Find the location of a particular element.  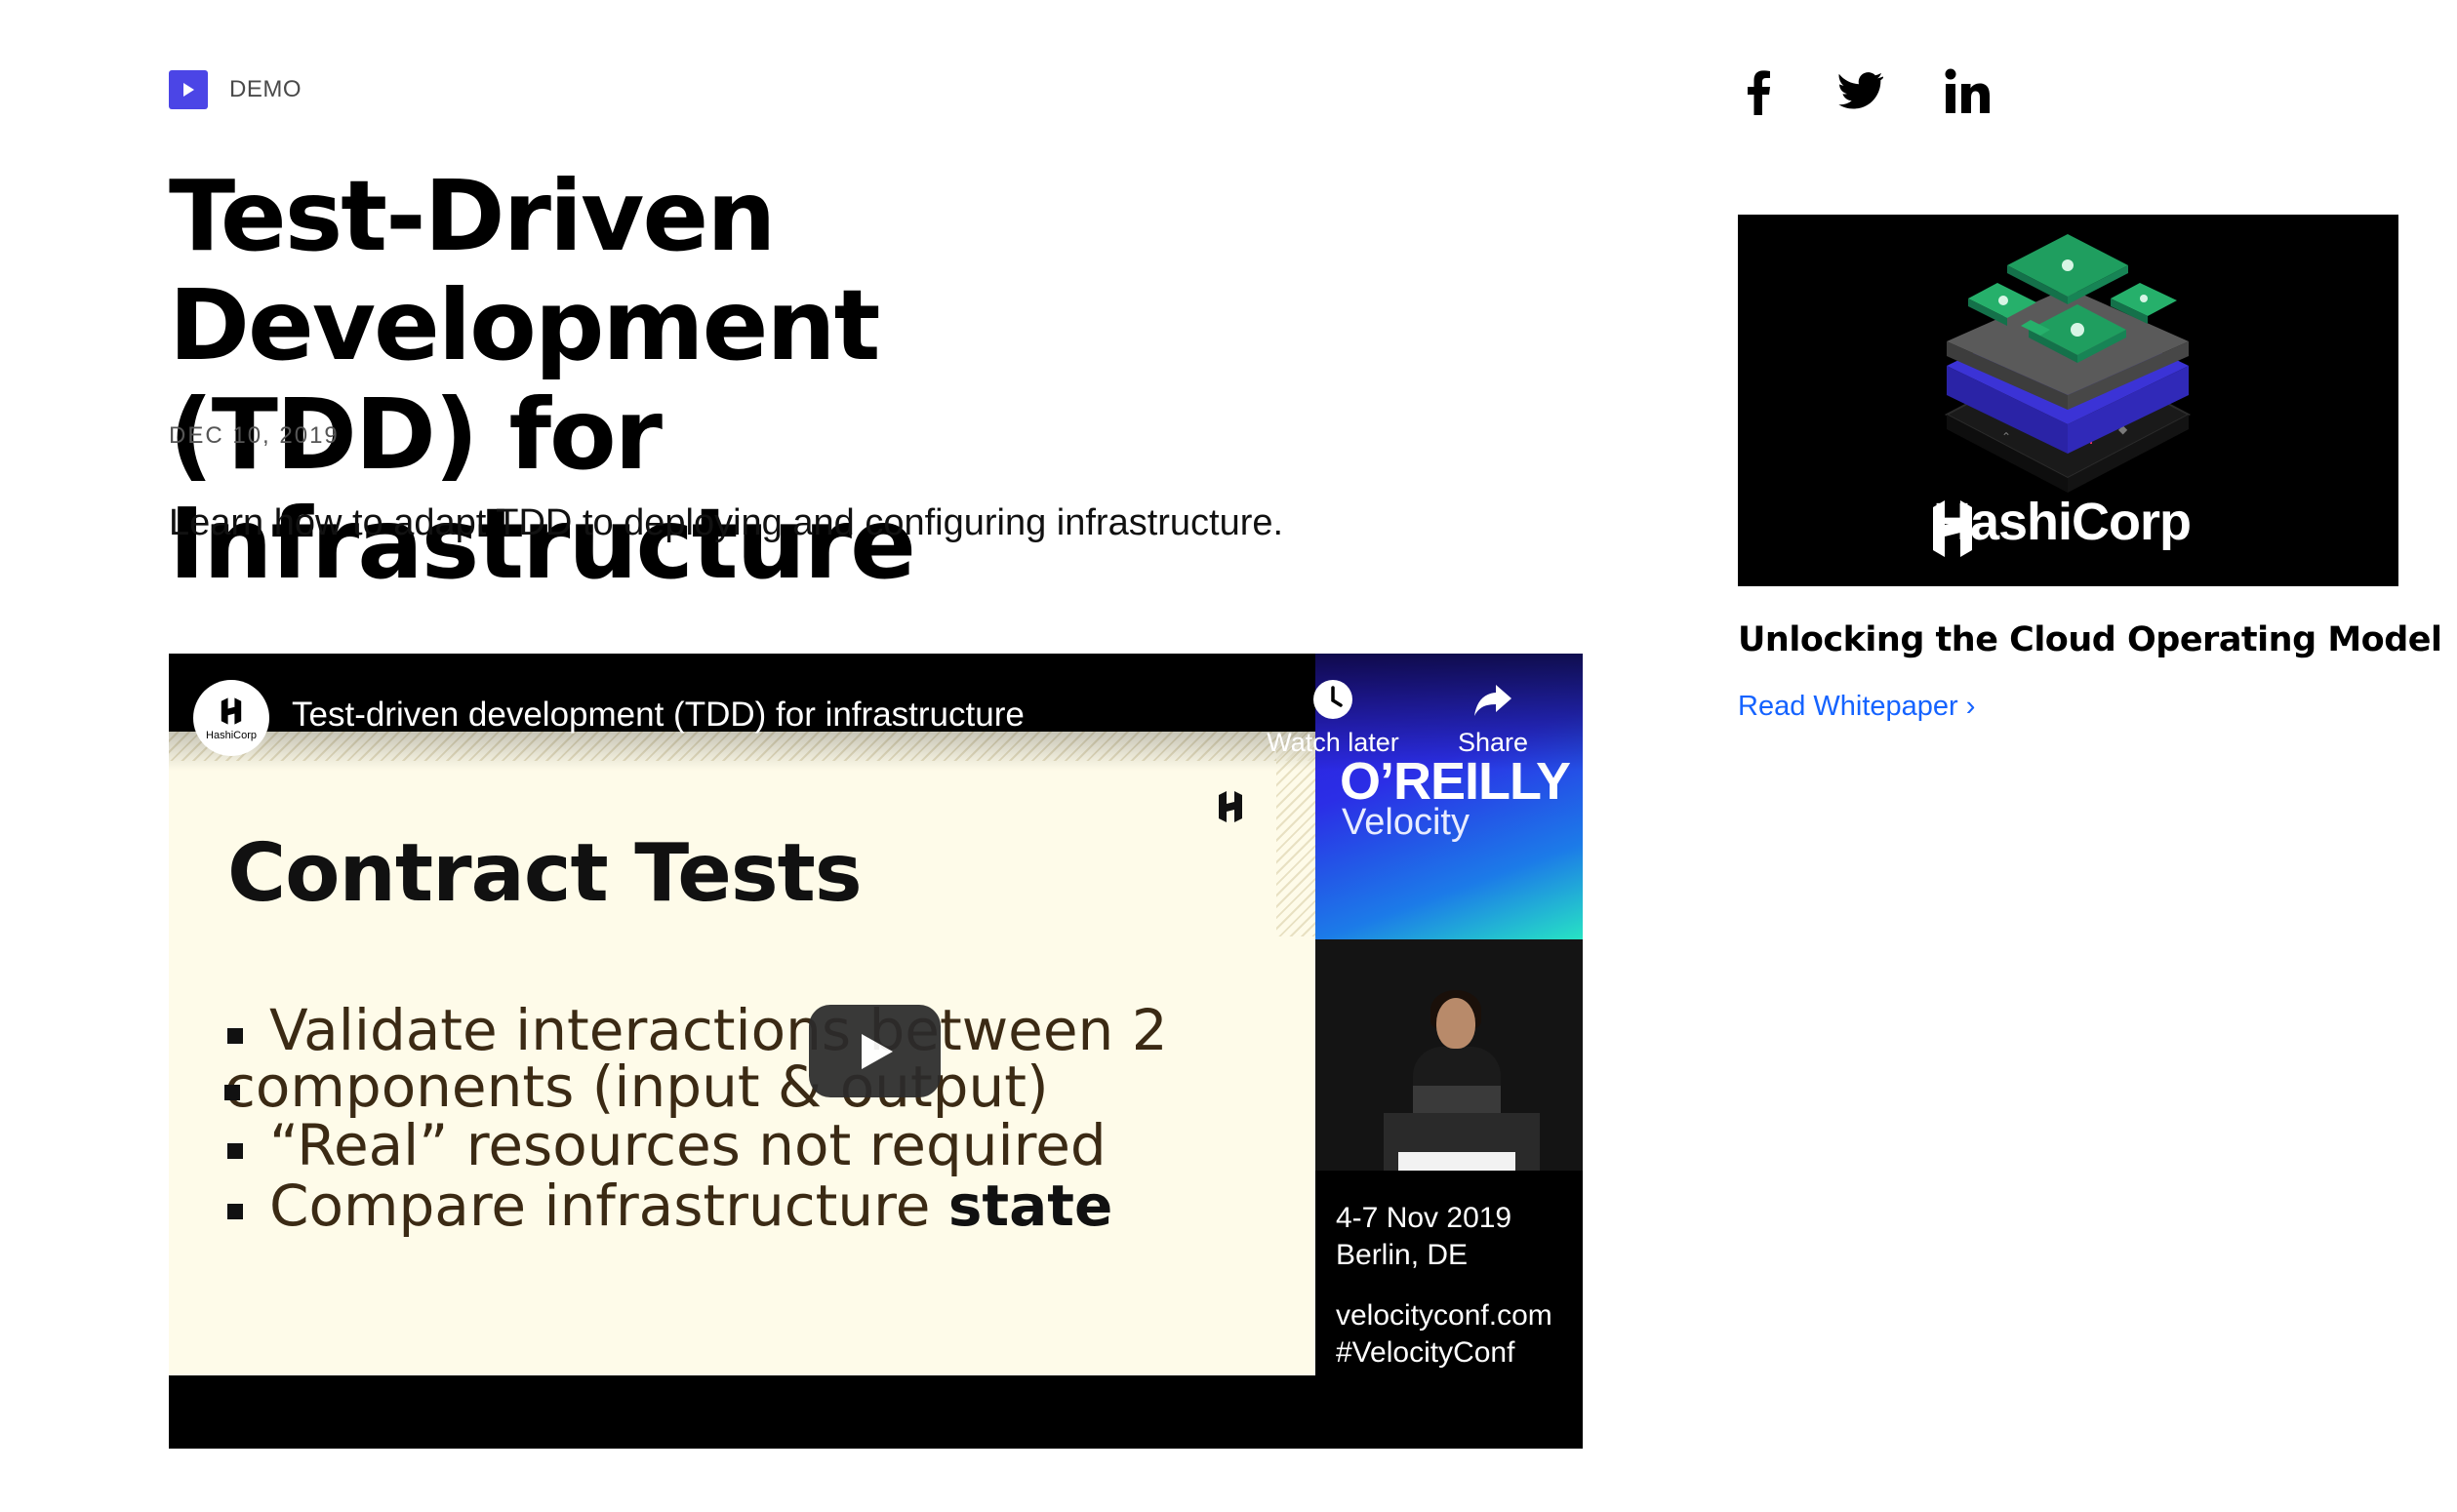

linkedin-share-button is located at coordinates (1967, 91).